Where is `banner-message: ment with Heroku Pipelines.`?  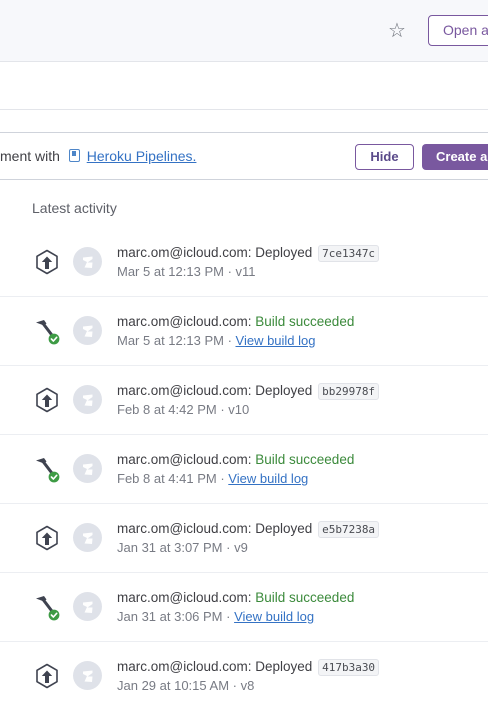
banner-message: ment with Heroku Pipelines. is located at coordinates (98, 156).